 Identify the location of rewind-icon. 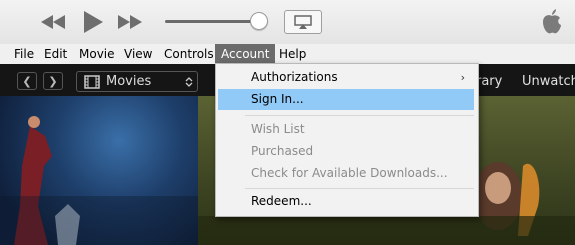
(53, 22).